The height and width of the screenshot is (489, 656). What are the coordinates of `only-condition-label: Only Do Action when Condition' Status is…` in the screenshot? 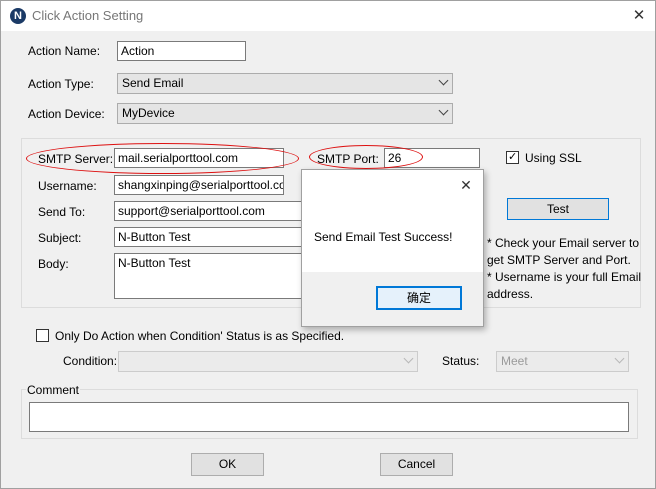 It's located at (200, 336).